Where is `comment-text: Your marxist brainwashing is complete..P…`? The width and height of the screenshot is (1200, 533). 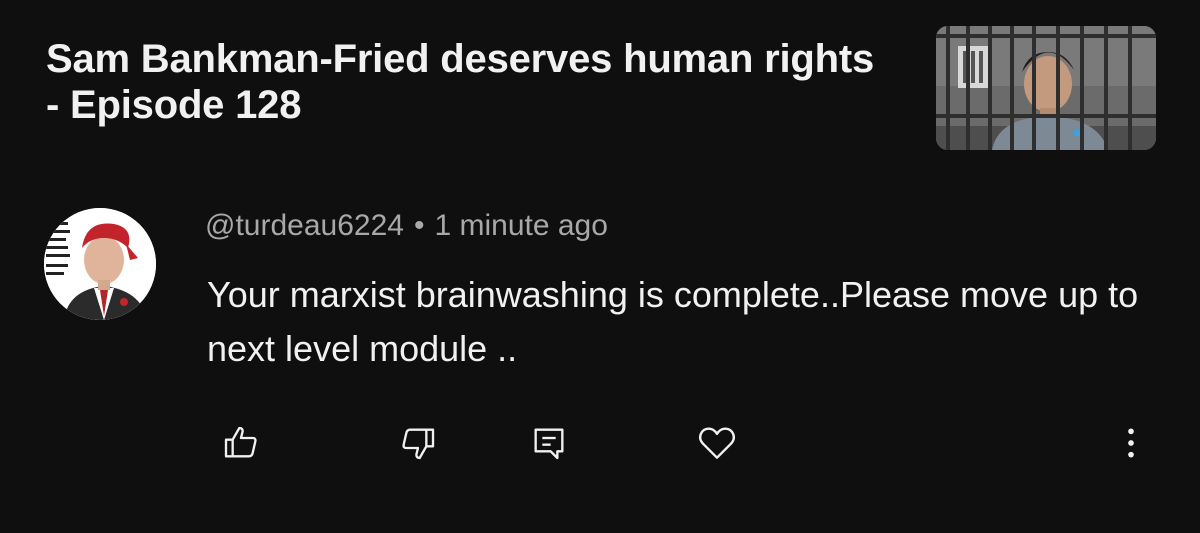 comment-text: Your marxist brainwashing is complete..P… is located at coordinates (673, 321).